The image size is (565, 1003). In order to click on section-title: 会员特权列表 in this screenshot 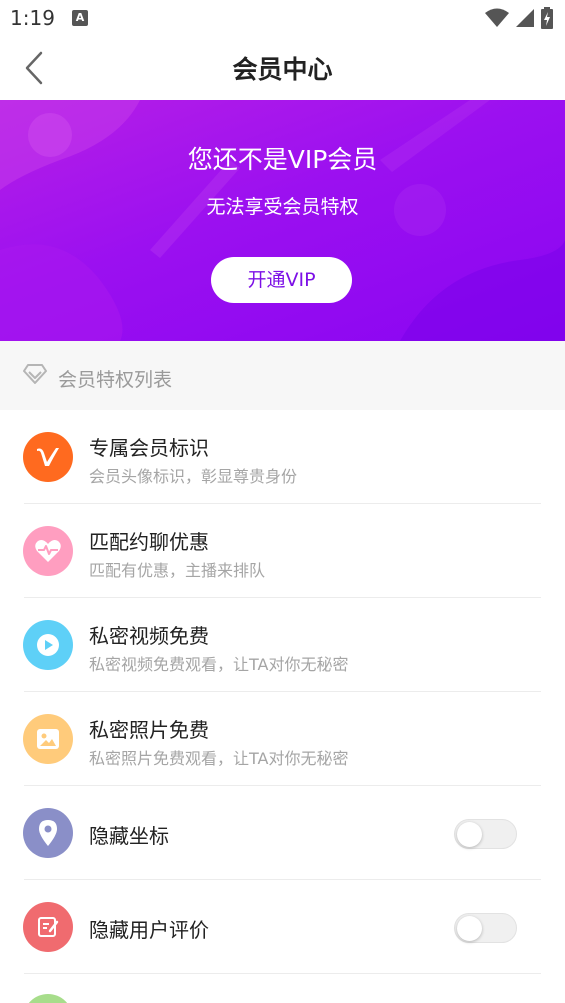, I will do `click(115, 380)`.